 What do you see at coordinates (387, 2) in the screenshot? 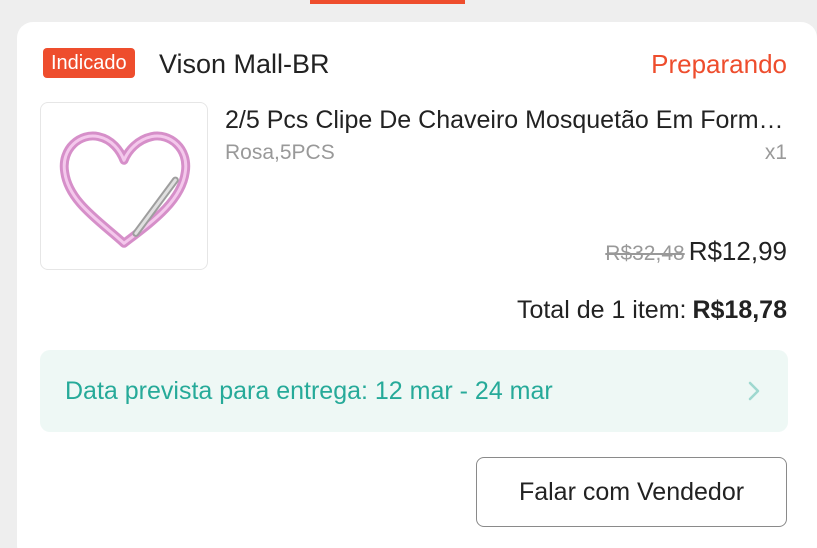
I see `active-tab-indicator` at bounding box center [387, 2].